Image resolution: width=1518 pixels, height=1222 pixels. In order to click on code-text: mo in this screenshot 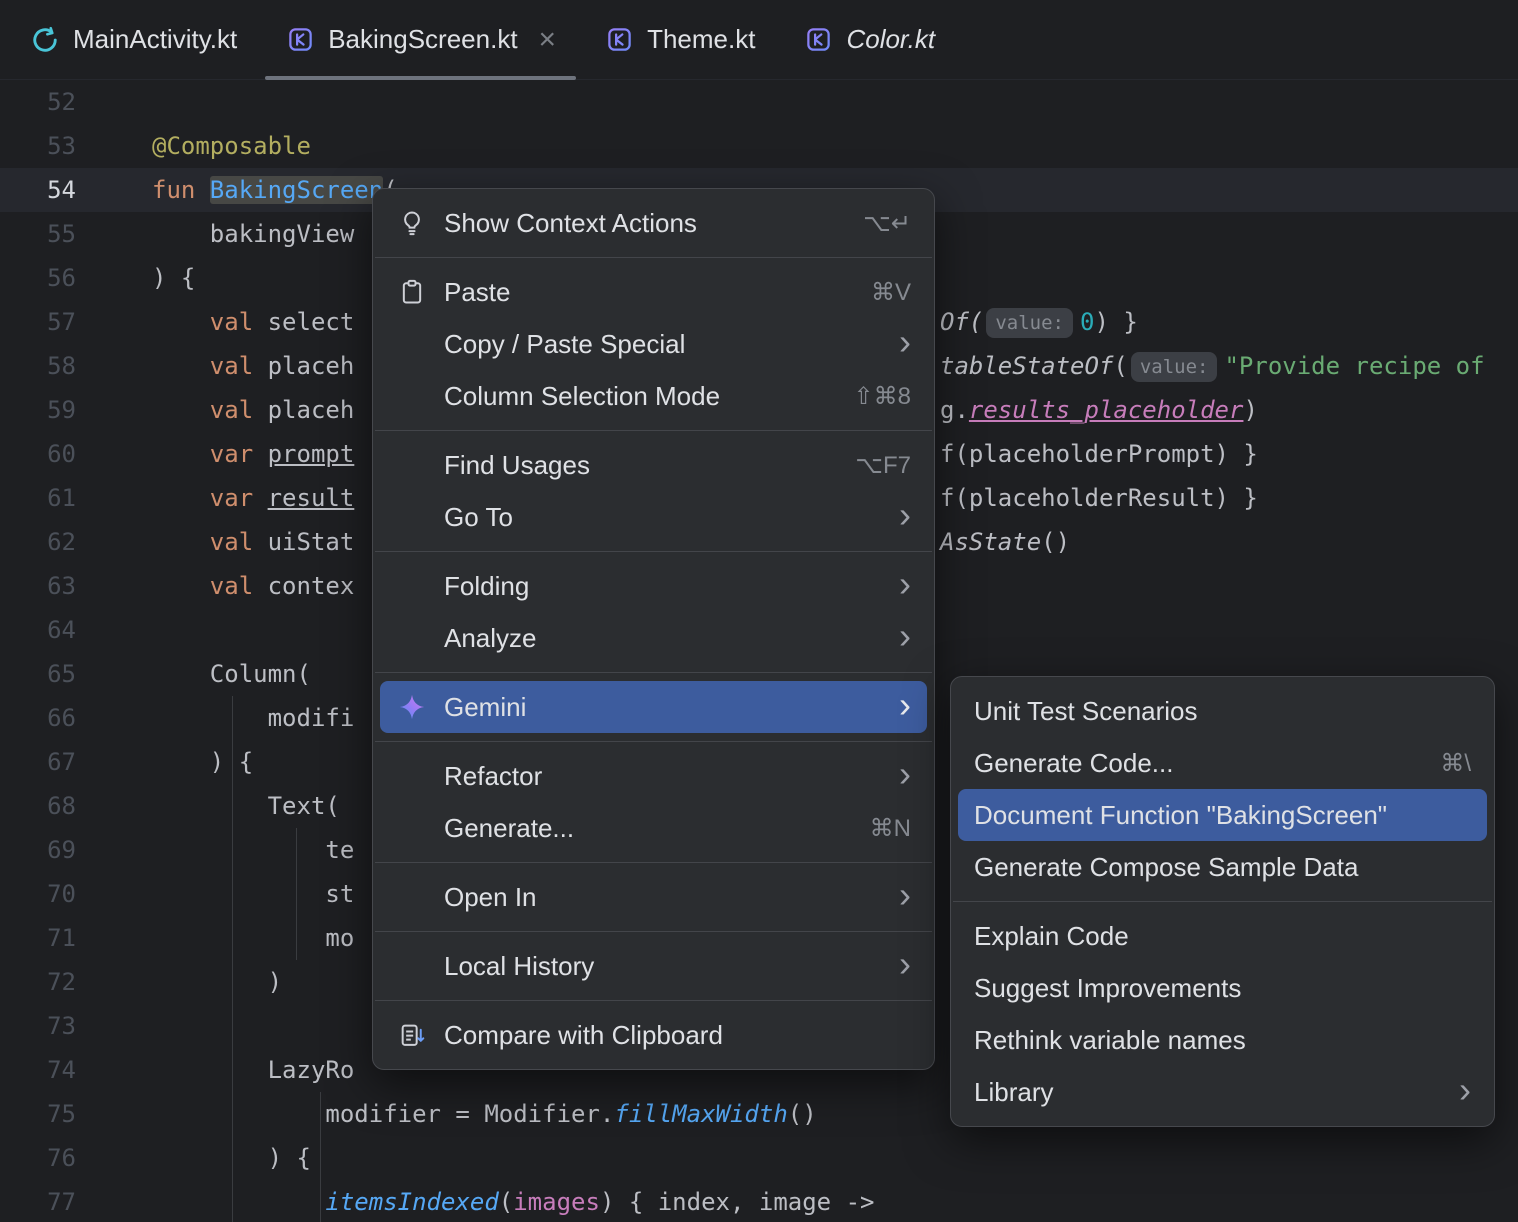, I will do `click(253, 938)`.